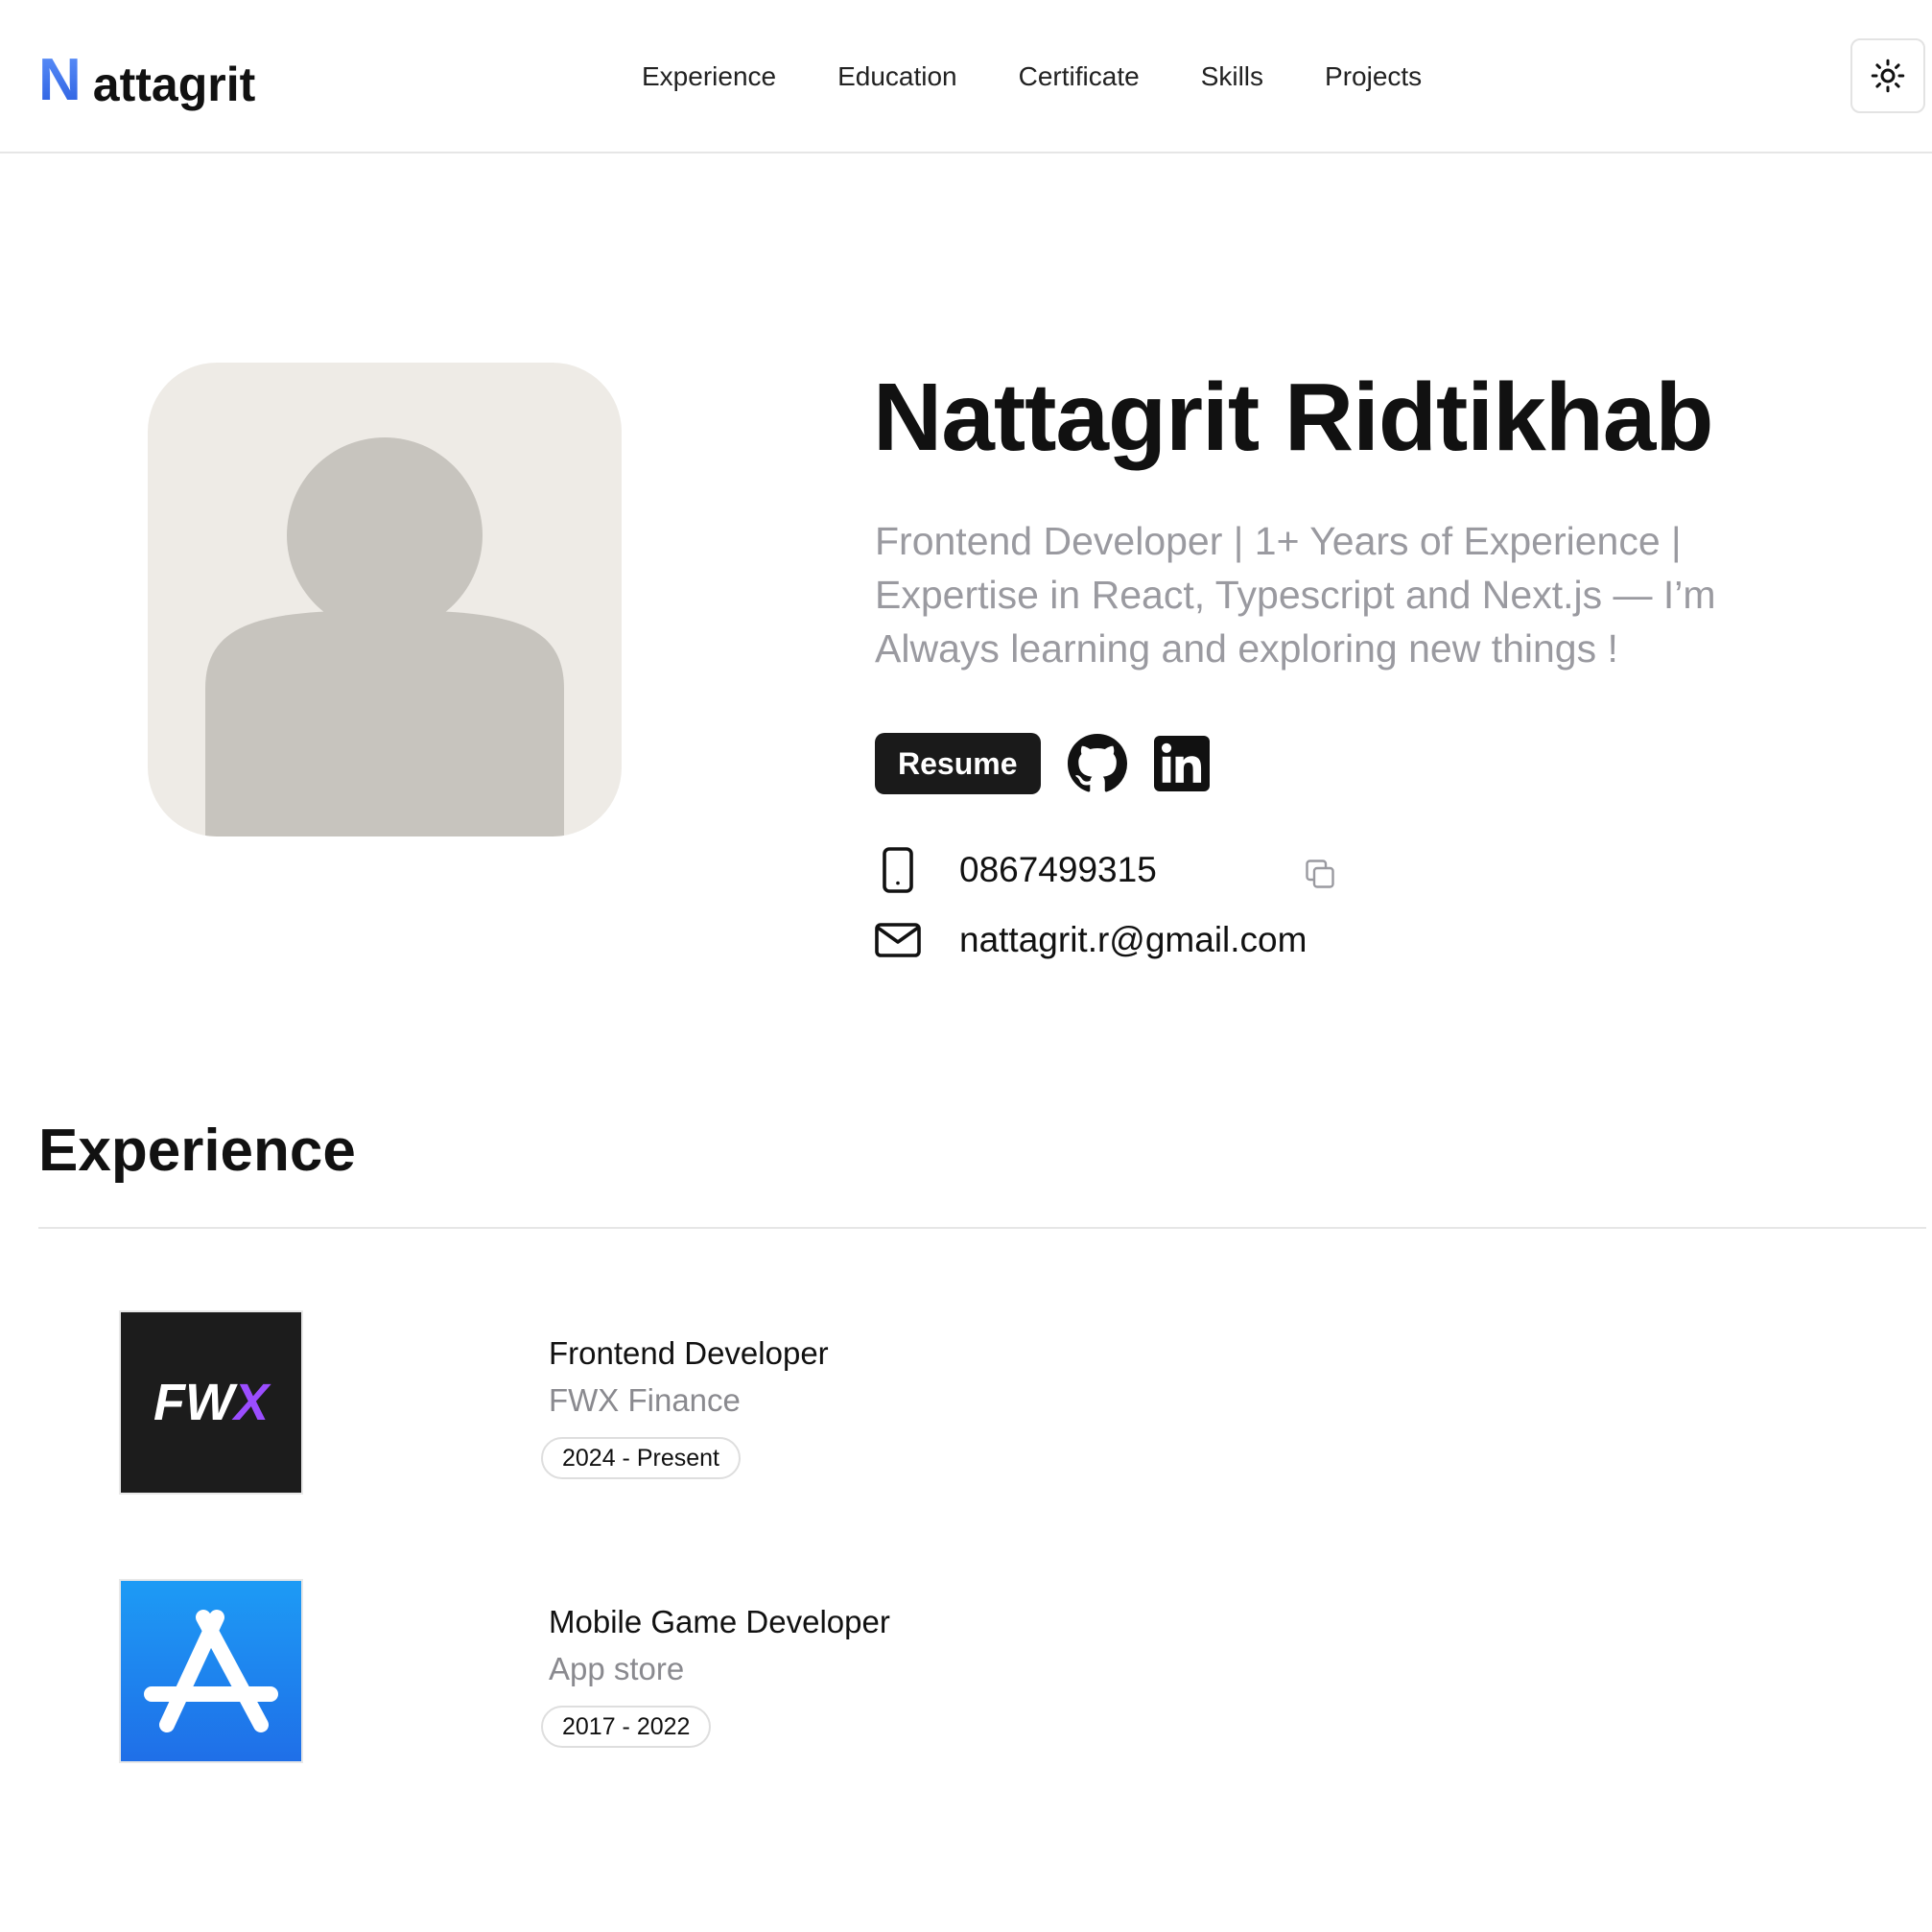 This screenshot has height=1932, width=1932. I want to click on logo-text: attagrit, so click(174, 84).